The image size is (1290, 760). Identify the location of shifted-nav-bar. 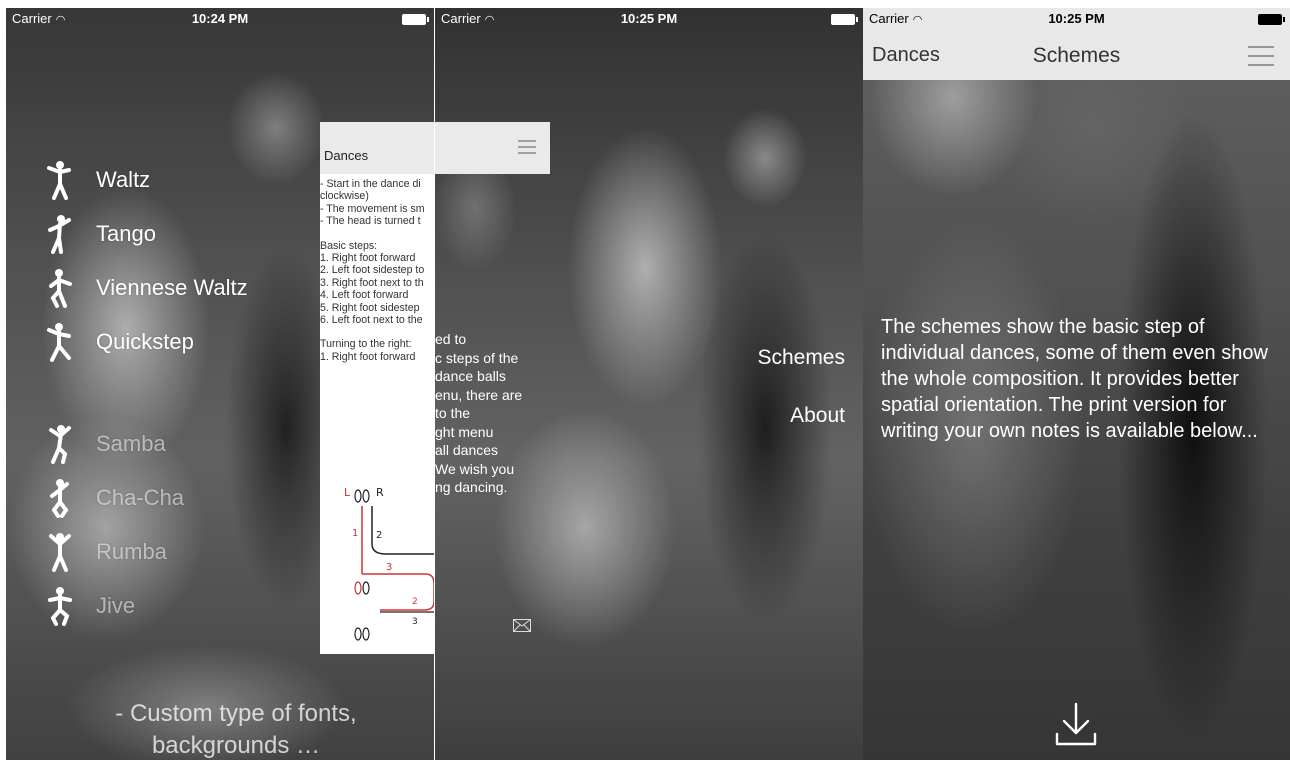
(492, 148).